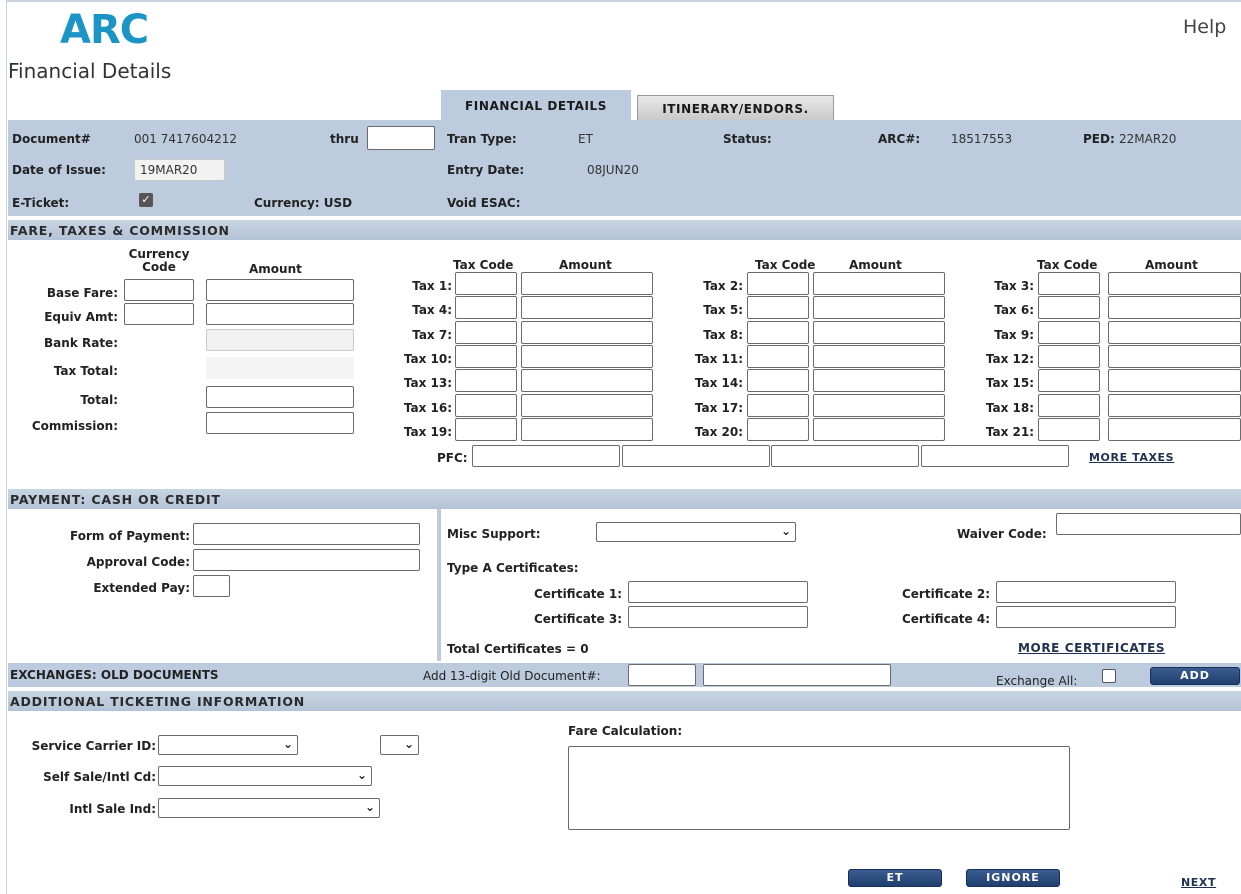  I want to click on tab-itinerary: ITINERARY/ENDORS., so click(735, 107).